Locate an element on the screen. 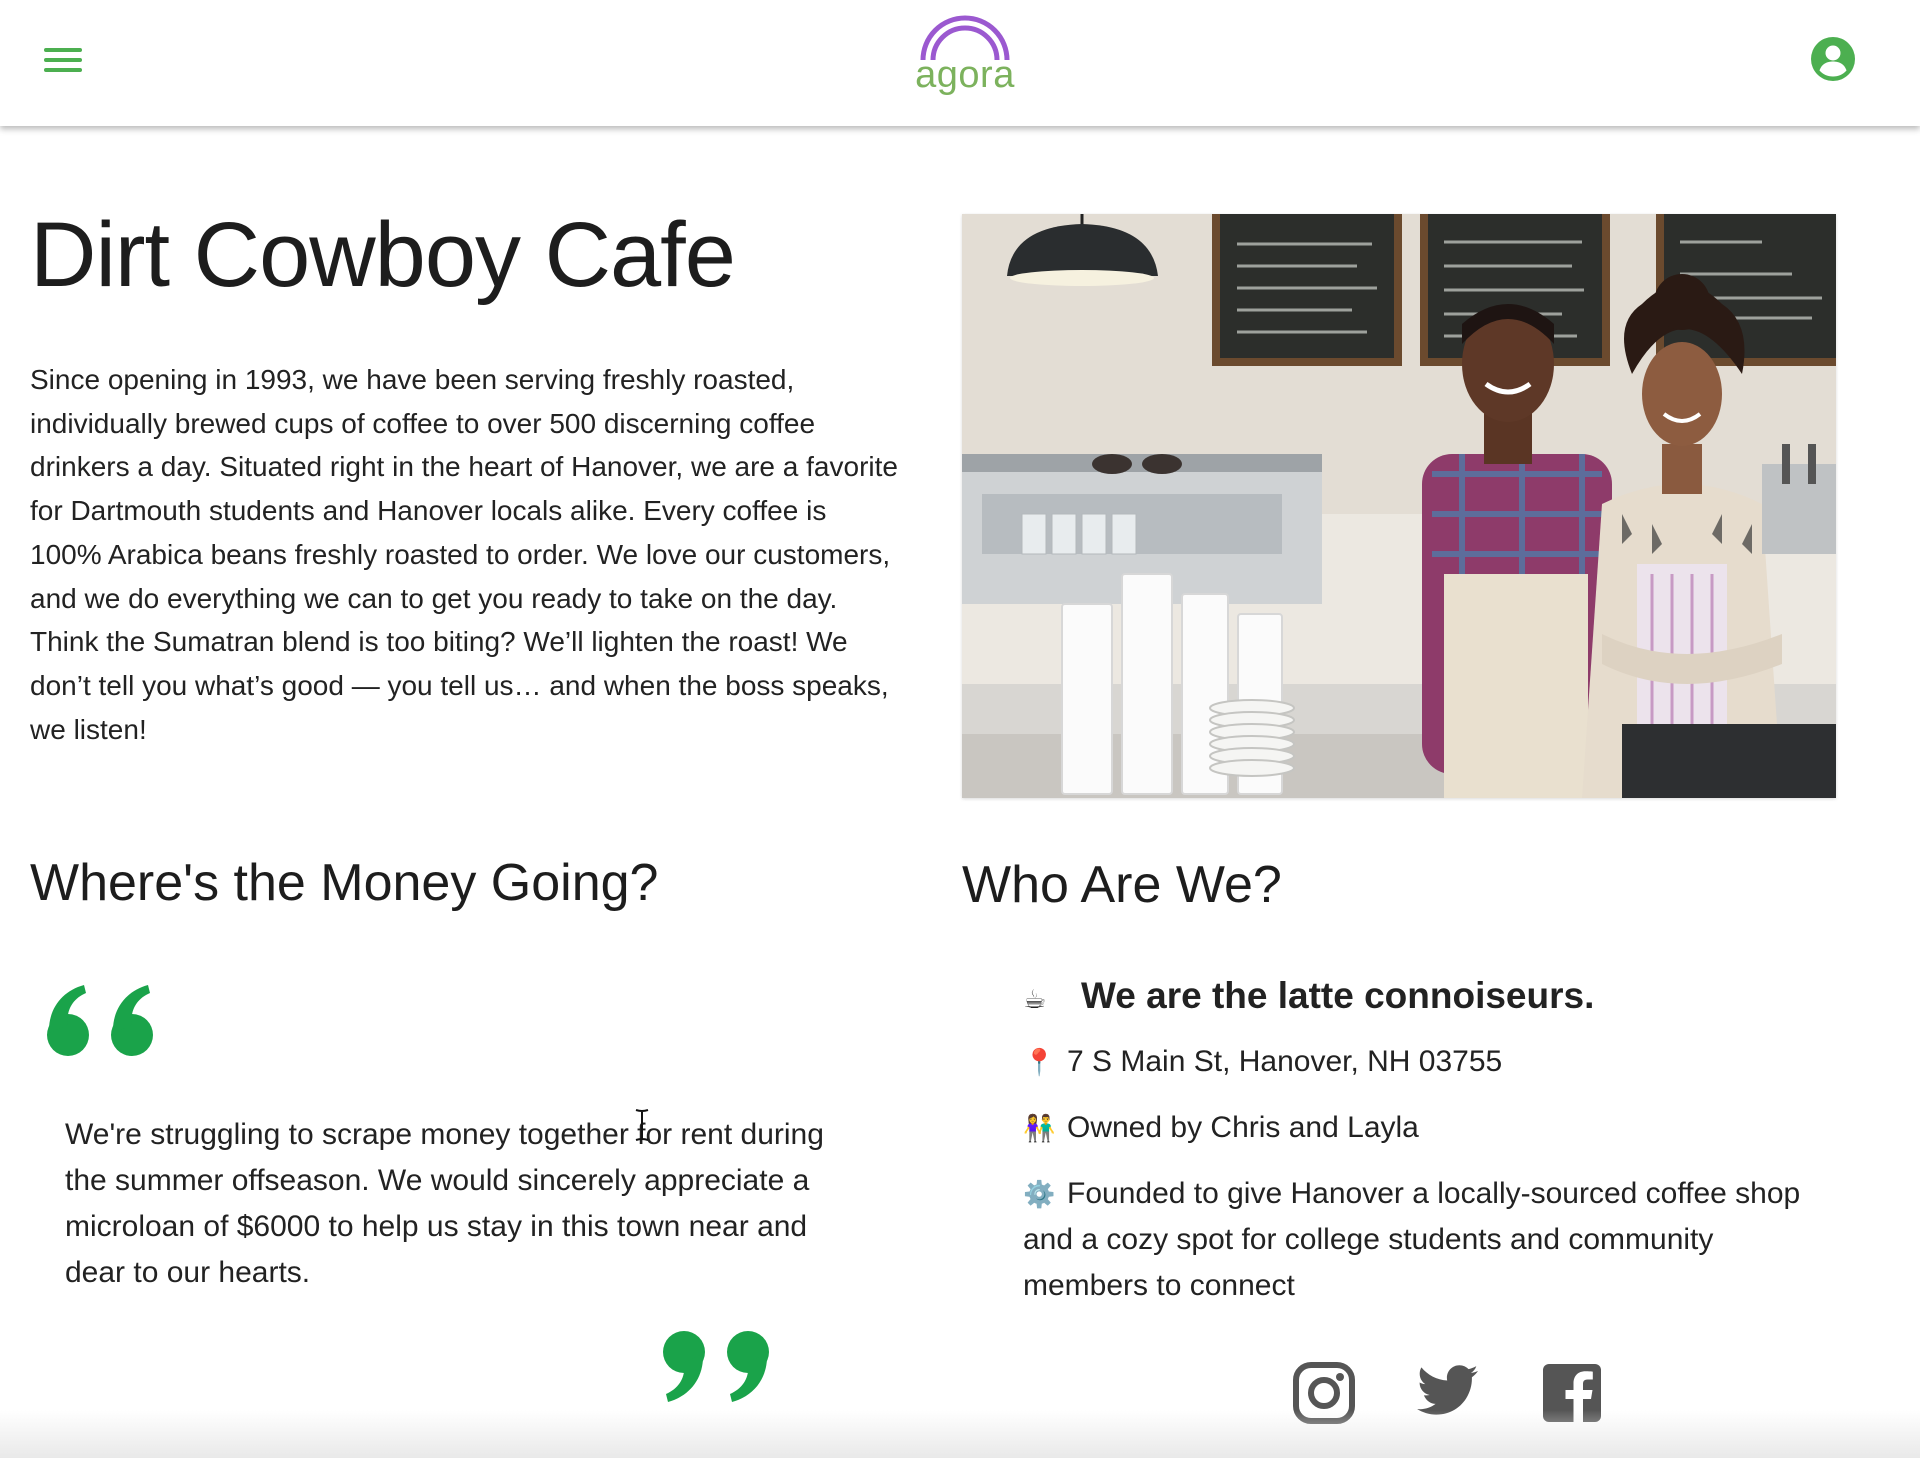 This screenshot has width=1920, height=1458. agora-logo: agora is located at coordinates (965, 62).